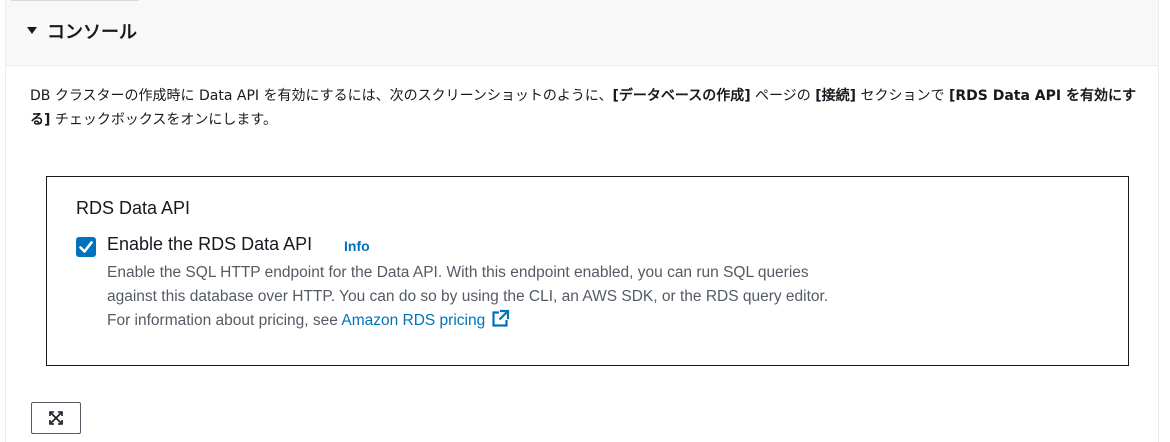 The height and width of the screenshot is (442, 1170). Describe the element at coordinates (836, 96) in the screenshot. I see `description-bold-connectivity: [接続]` at that location.